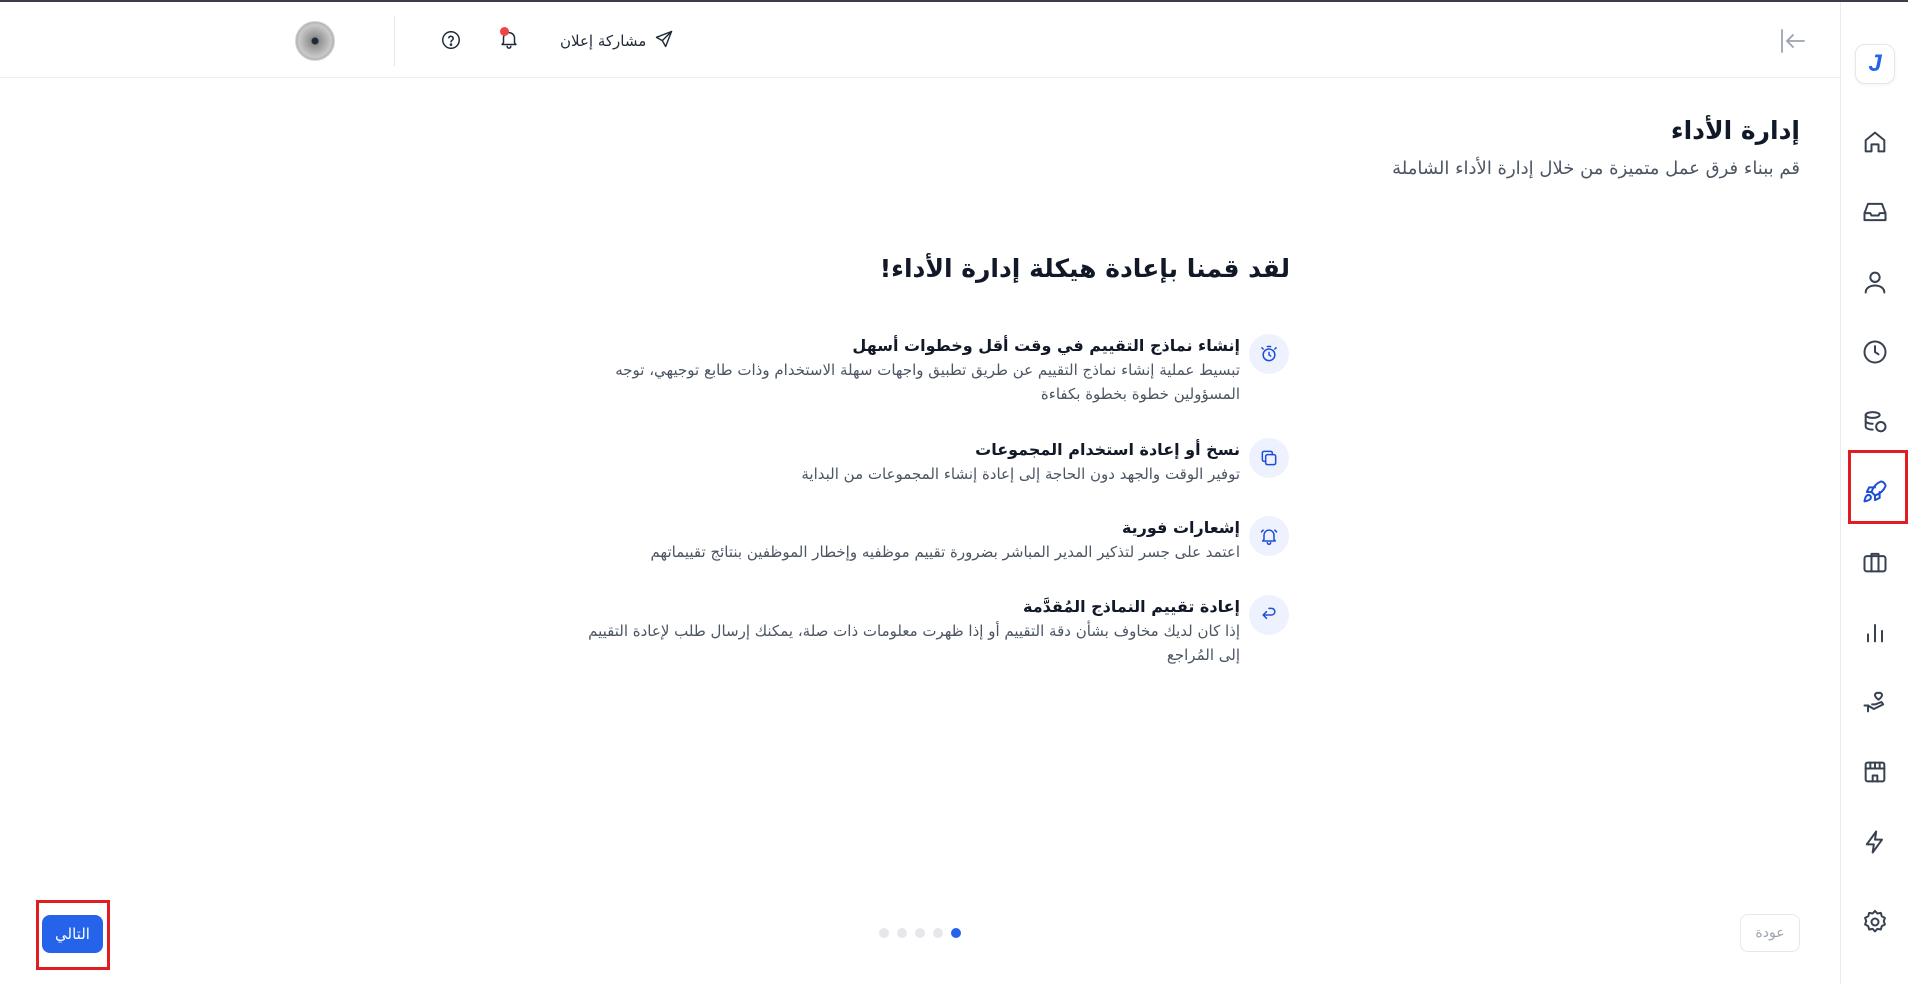  I want to click on page-title: إدارة الأداء, so click(1735, 130).